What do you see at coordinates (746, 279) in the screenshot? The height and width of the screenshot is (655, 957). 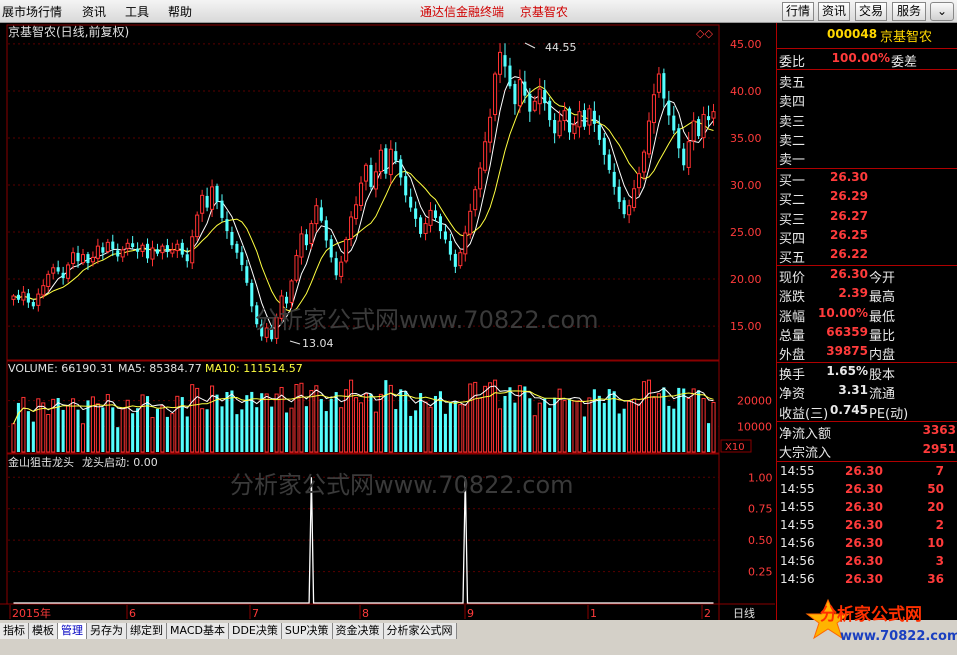 I see `price-tick: 20.00` at bounding box center [746, 279].